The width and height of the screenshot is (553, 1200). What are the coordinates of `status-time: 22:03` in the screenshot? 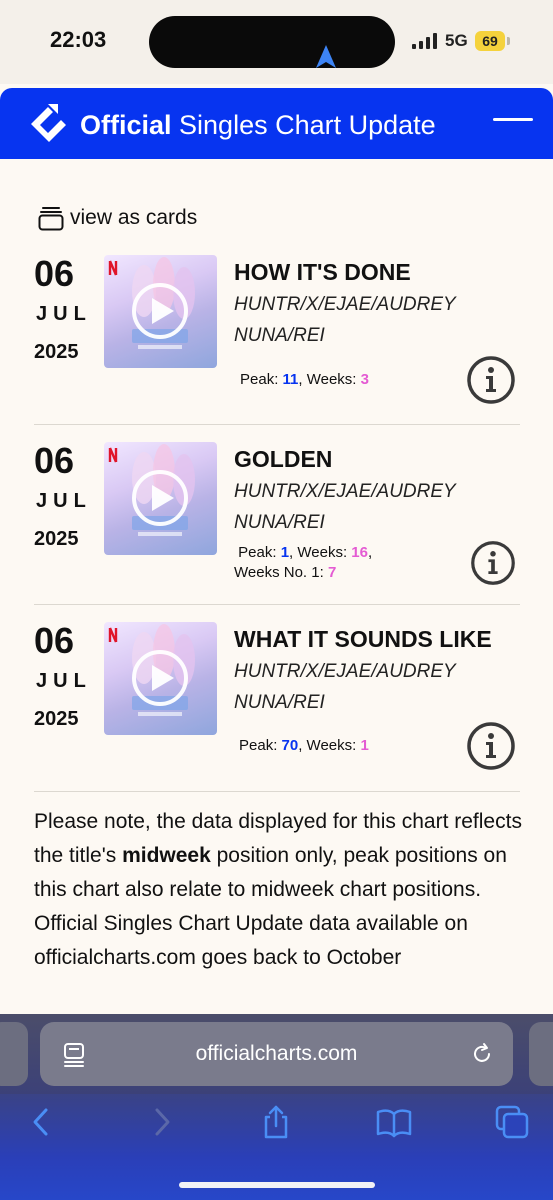 It's located at (78, 39).